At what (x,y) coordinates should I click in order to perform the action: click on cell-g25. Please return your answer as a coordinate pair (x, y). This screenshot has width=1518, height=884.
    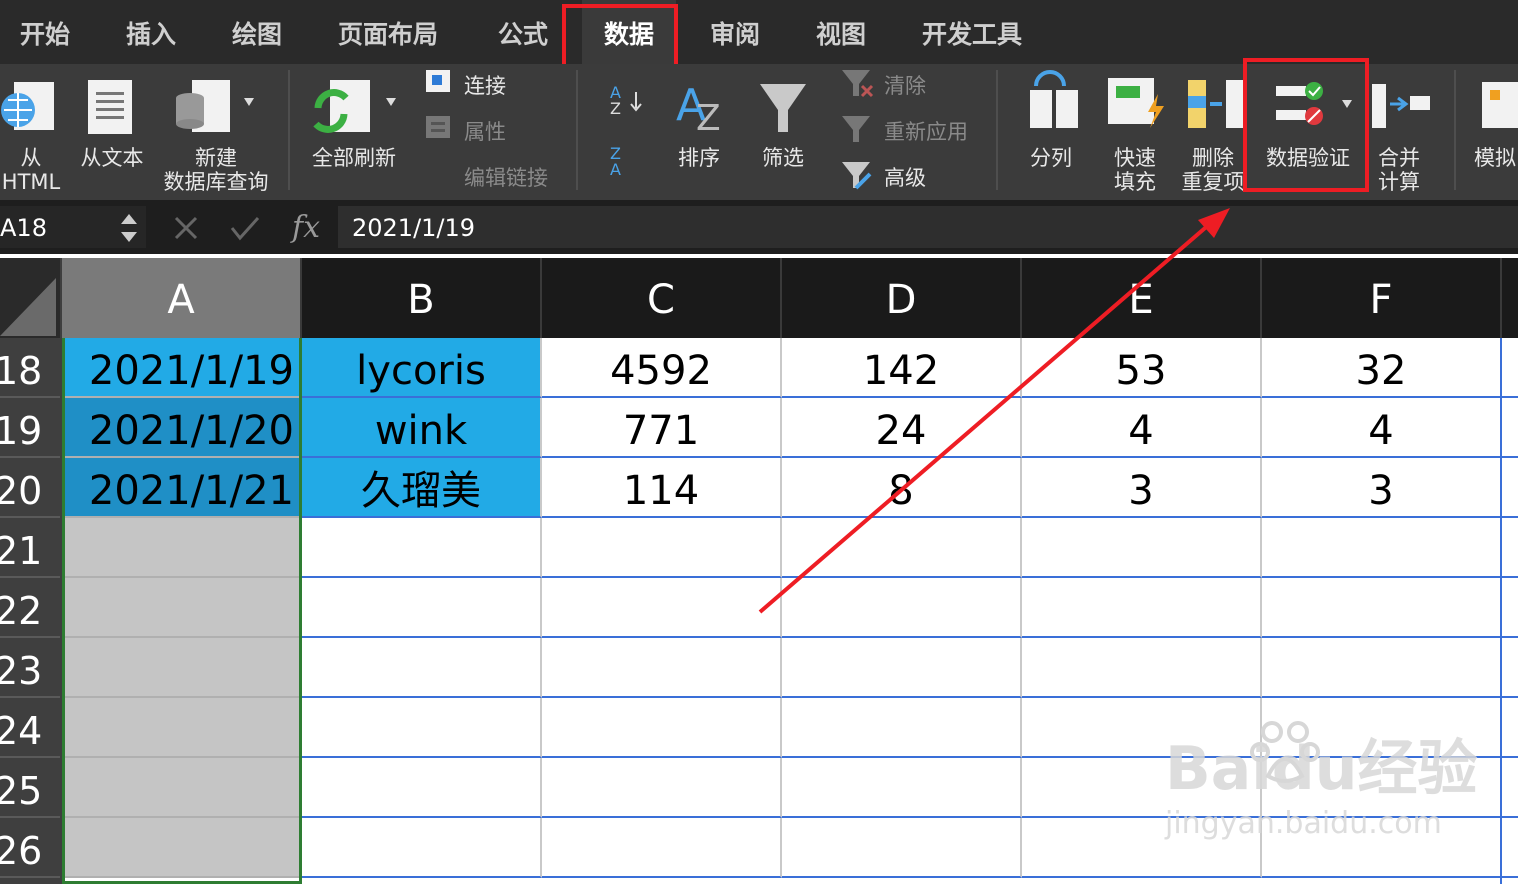
    Looking at the image, I should click on (1510, 788).